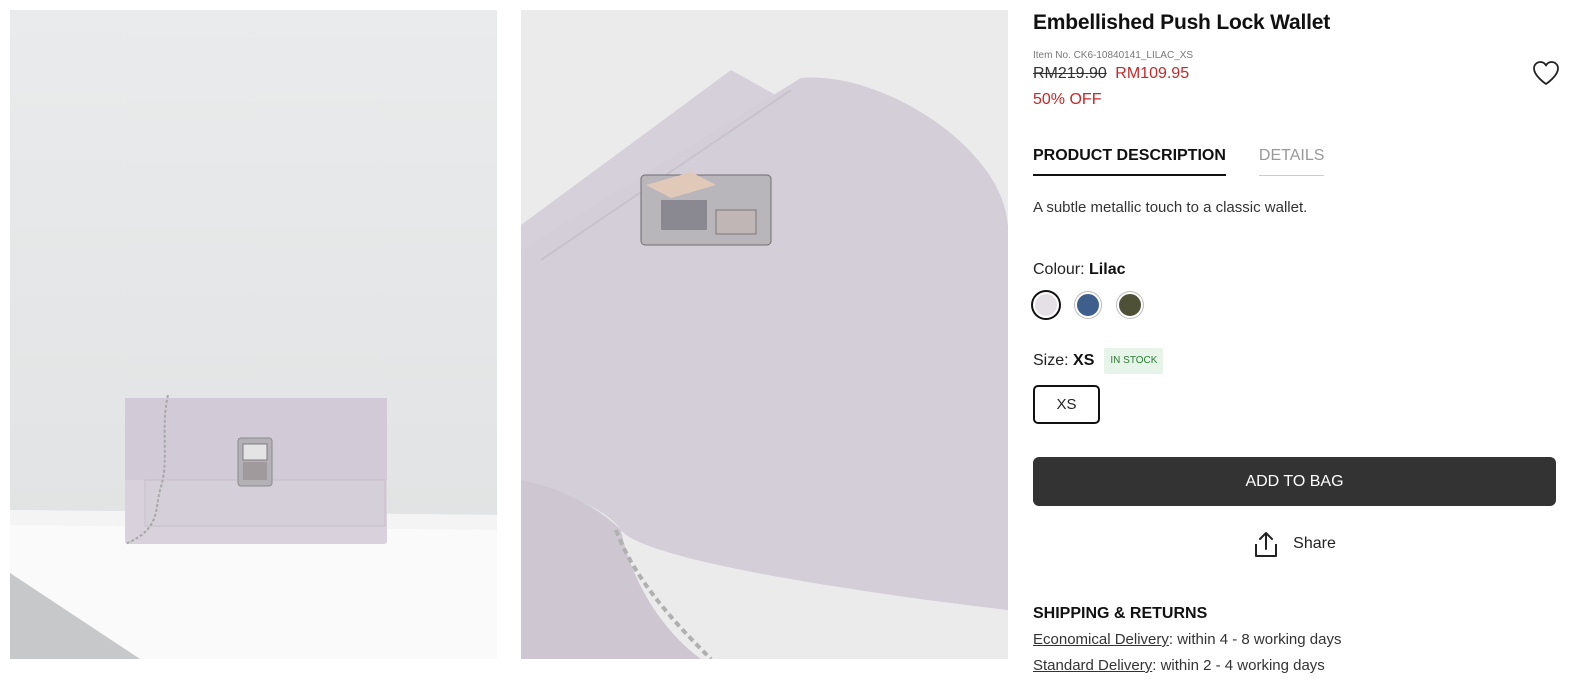 The image size is (1585, 685). What do you see at coordinates (1295, 361) in the screenshot?
I see `size-label-row: Size: XS IN STOCK` at bounding box center [1295, 361].